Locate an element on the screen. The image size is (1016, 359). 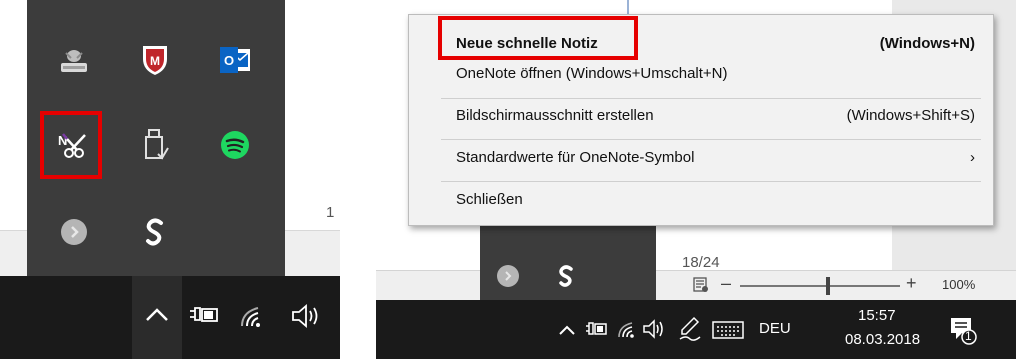
clock-time: 15:57 is located at coordinates (877, 315).